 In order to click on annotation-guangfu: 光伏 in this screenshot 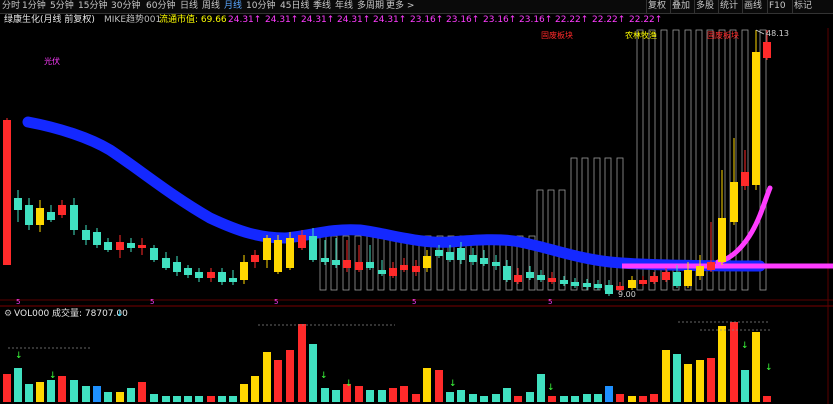, I will do `click(52, 61)`.